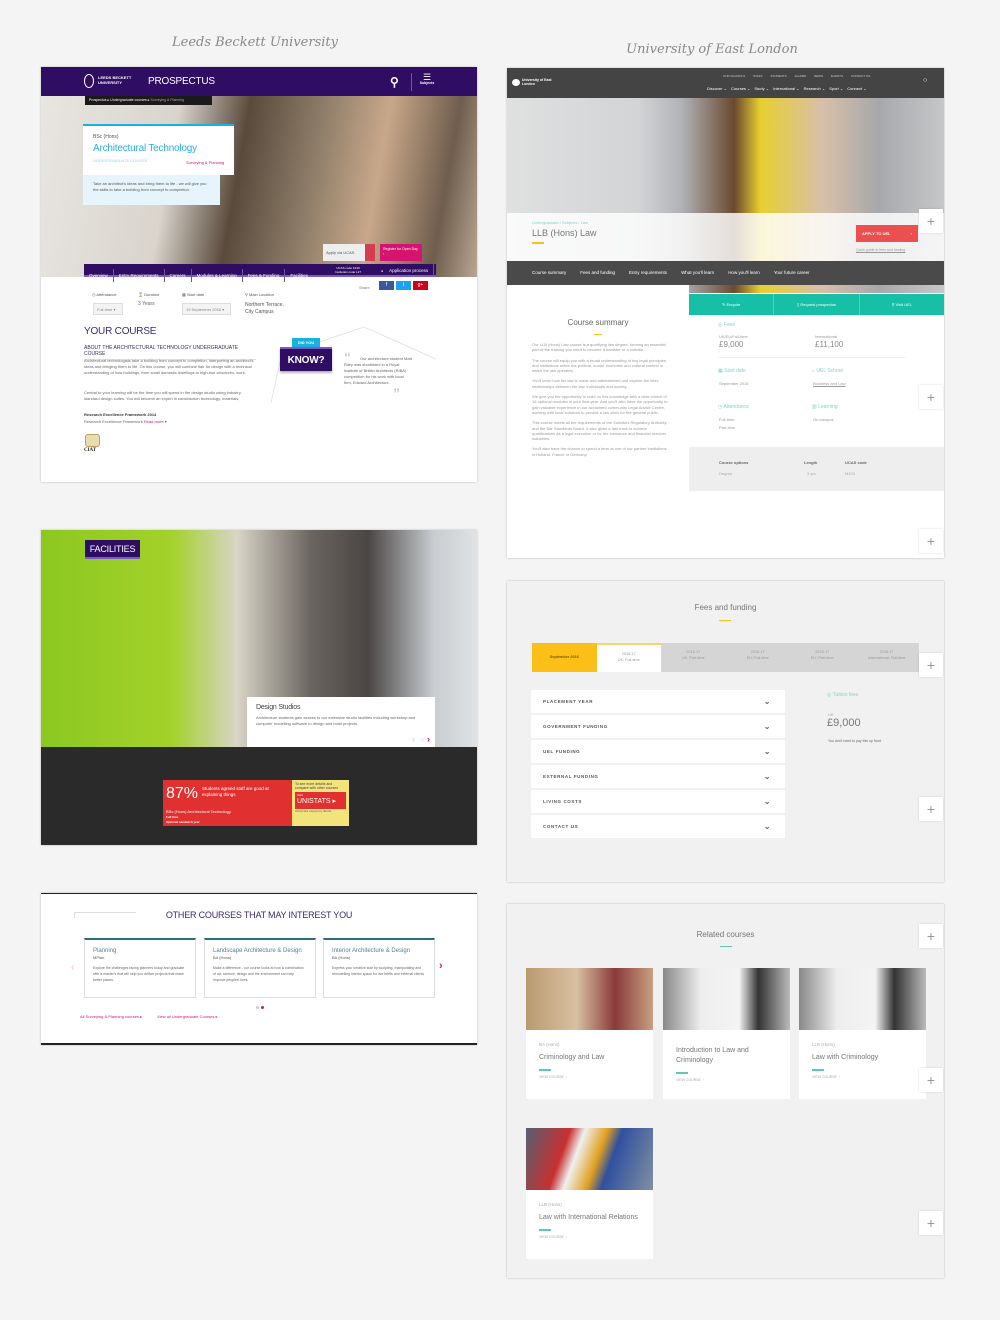 This screenshot has width=1000, height=1320. Describe the element at coordinates (257, 1007) in the screenshot. I see `carousel-dot` at that location.